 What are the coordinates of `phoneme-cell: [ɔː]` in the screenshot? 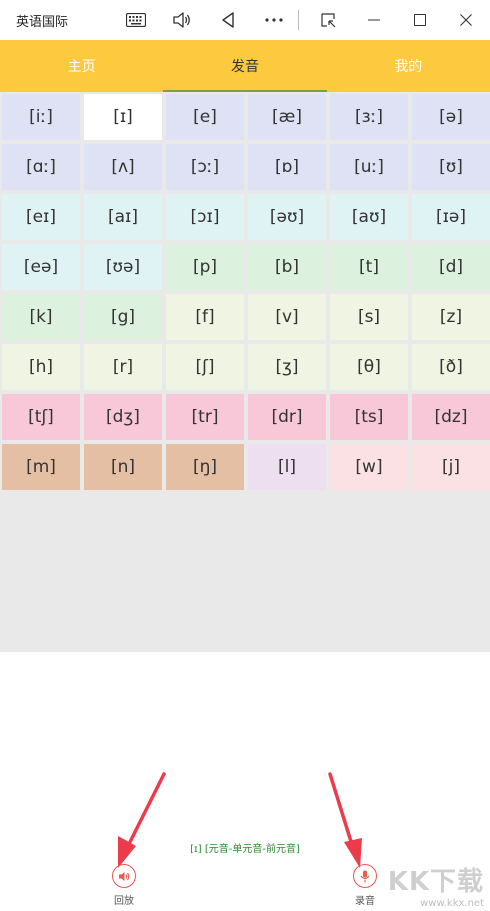 It's located at (205, 167).